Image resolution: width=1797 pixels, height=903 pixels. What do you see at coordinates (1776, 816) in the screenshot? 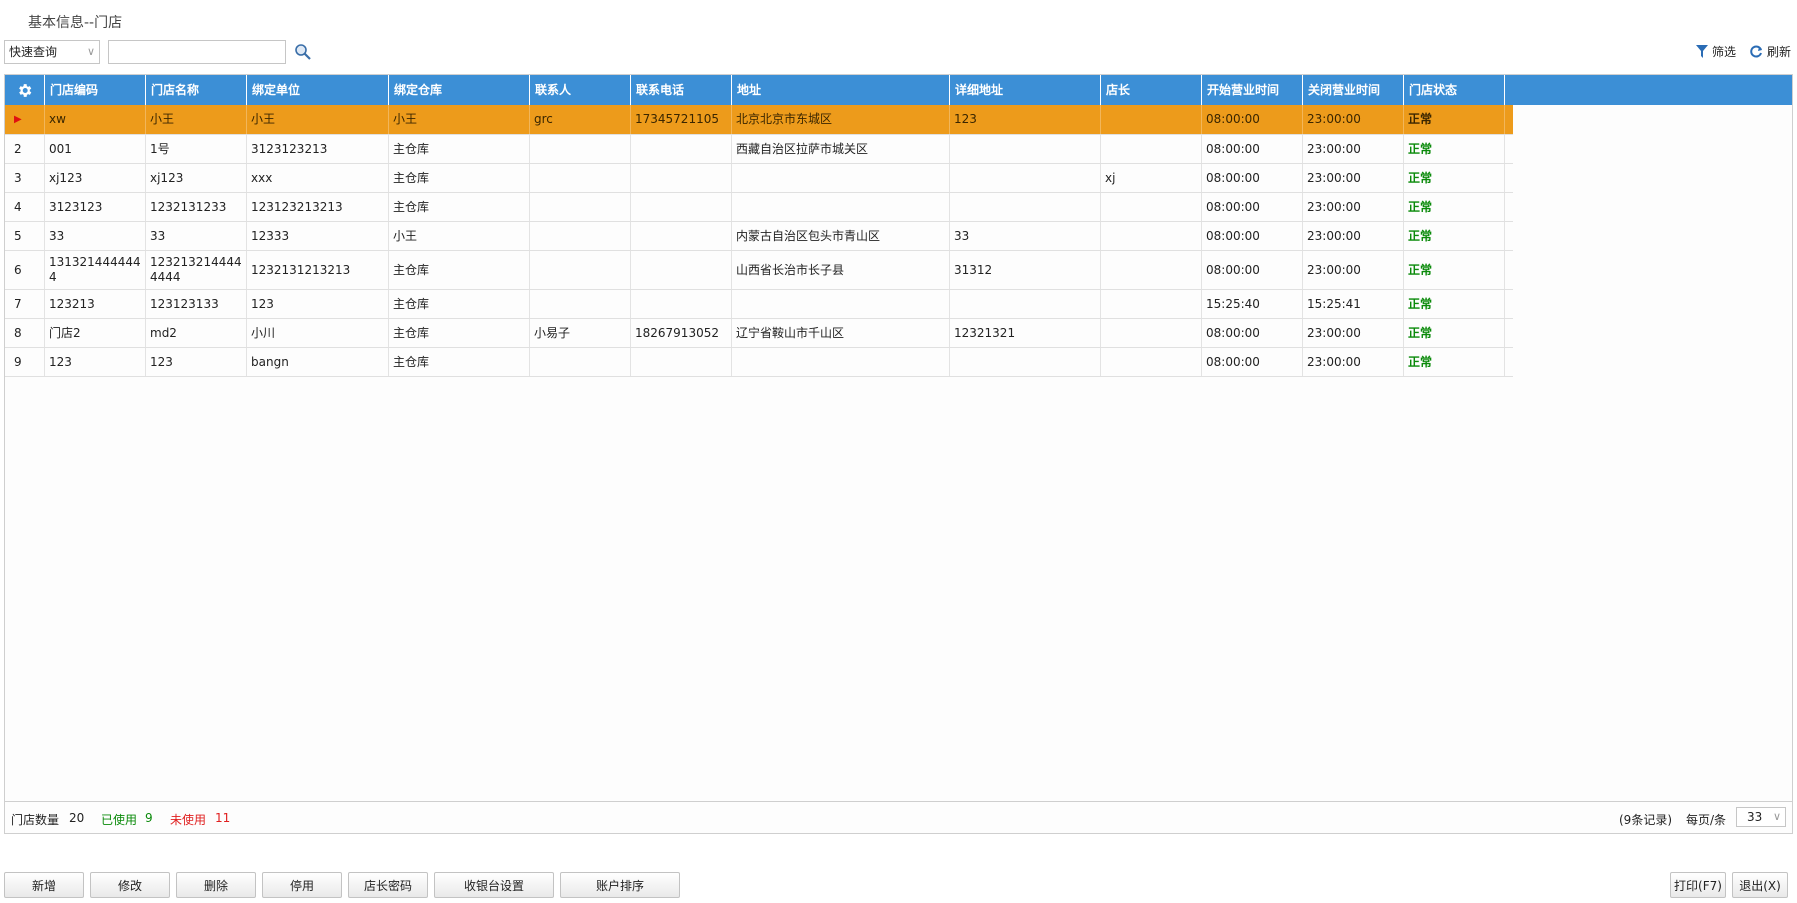
I see `chevron-down-icon: ∨` at bounding box center [1776, 816].